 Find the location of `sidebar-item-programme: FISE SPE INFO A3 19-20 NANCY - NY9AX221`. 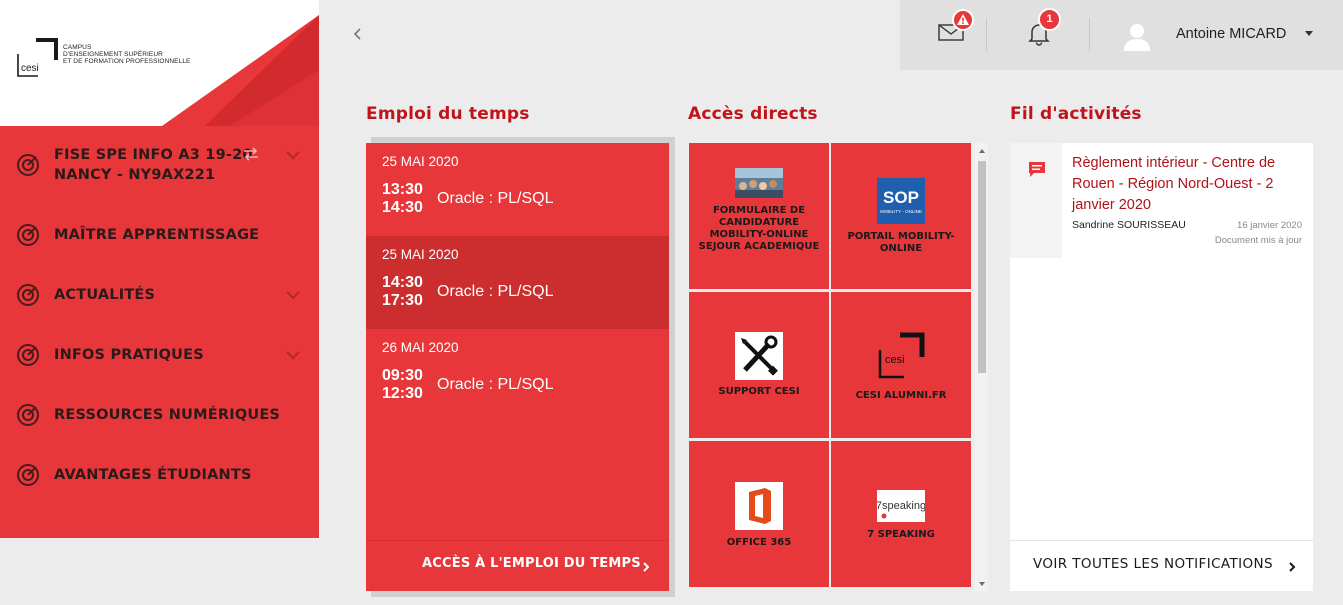

sidebar-item-programme: FISE SPE INFO A3 19-20 NANCY - NY9AX221 is located at coordinates (159, 165).